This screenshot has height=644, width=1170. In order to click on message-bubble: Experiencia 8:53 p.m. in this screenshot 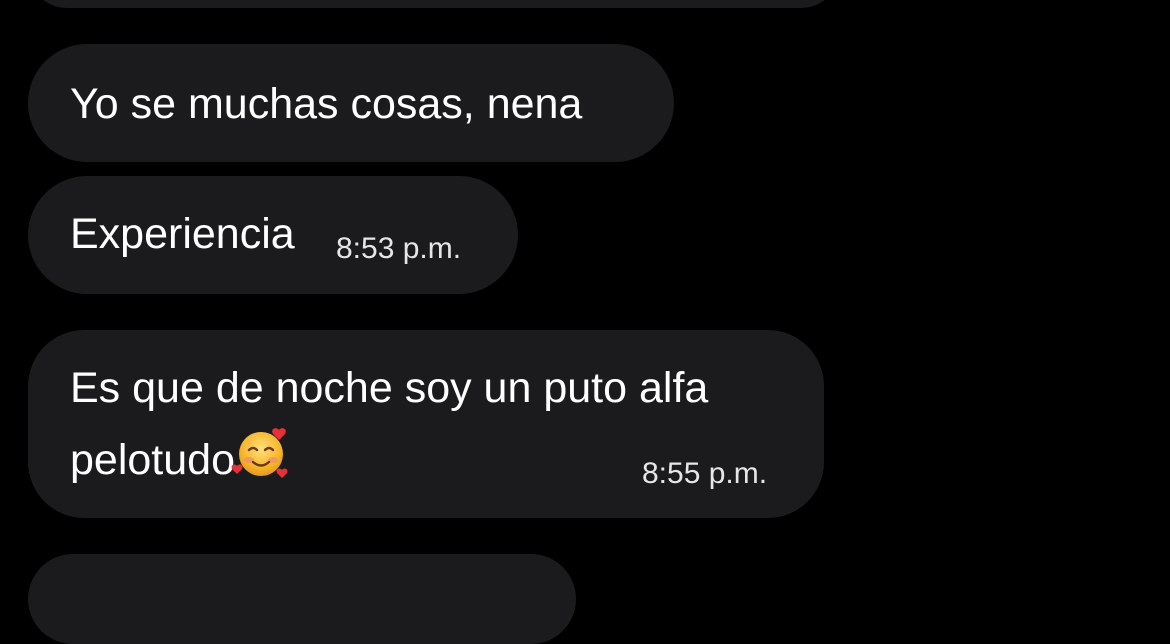, I will do `click(273, 235)`.